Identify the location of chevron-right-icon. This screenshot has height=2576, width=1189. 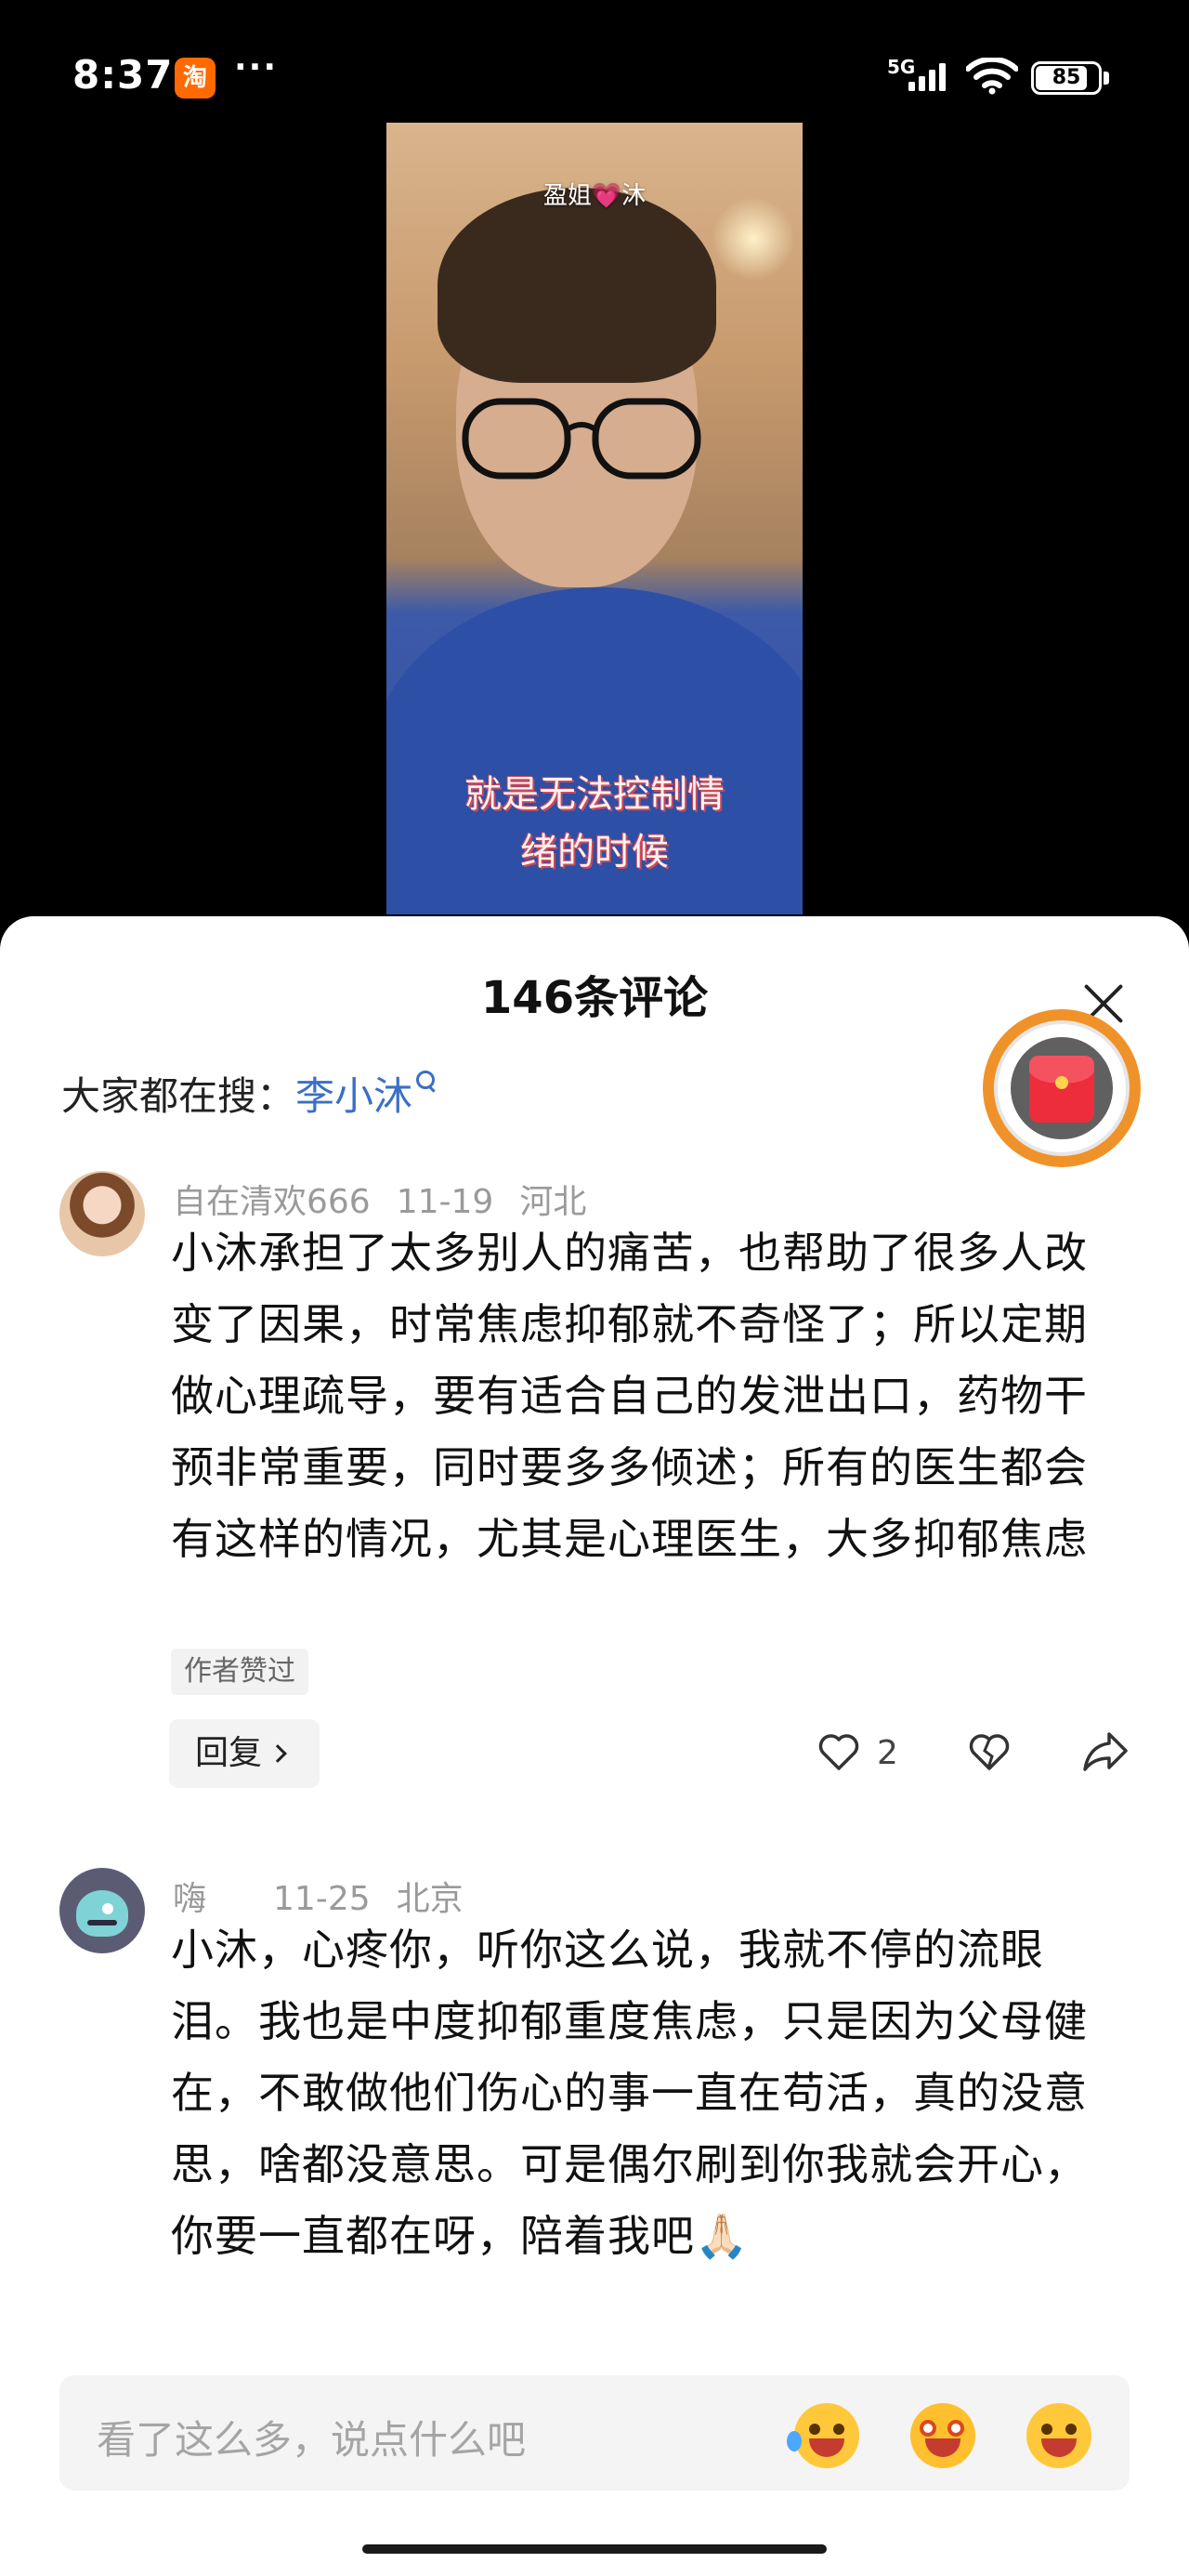
(277, 1753).